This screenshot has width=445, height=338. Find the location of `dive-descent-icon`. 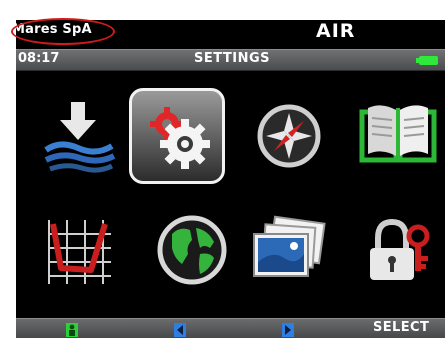

dive-descent-icon is located at coordinates (80, 137).